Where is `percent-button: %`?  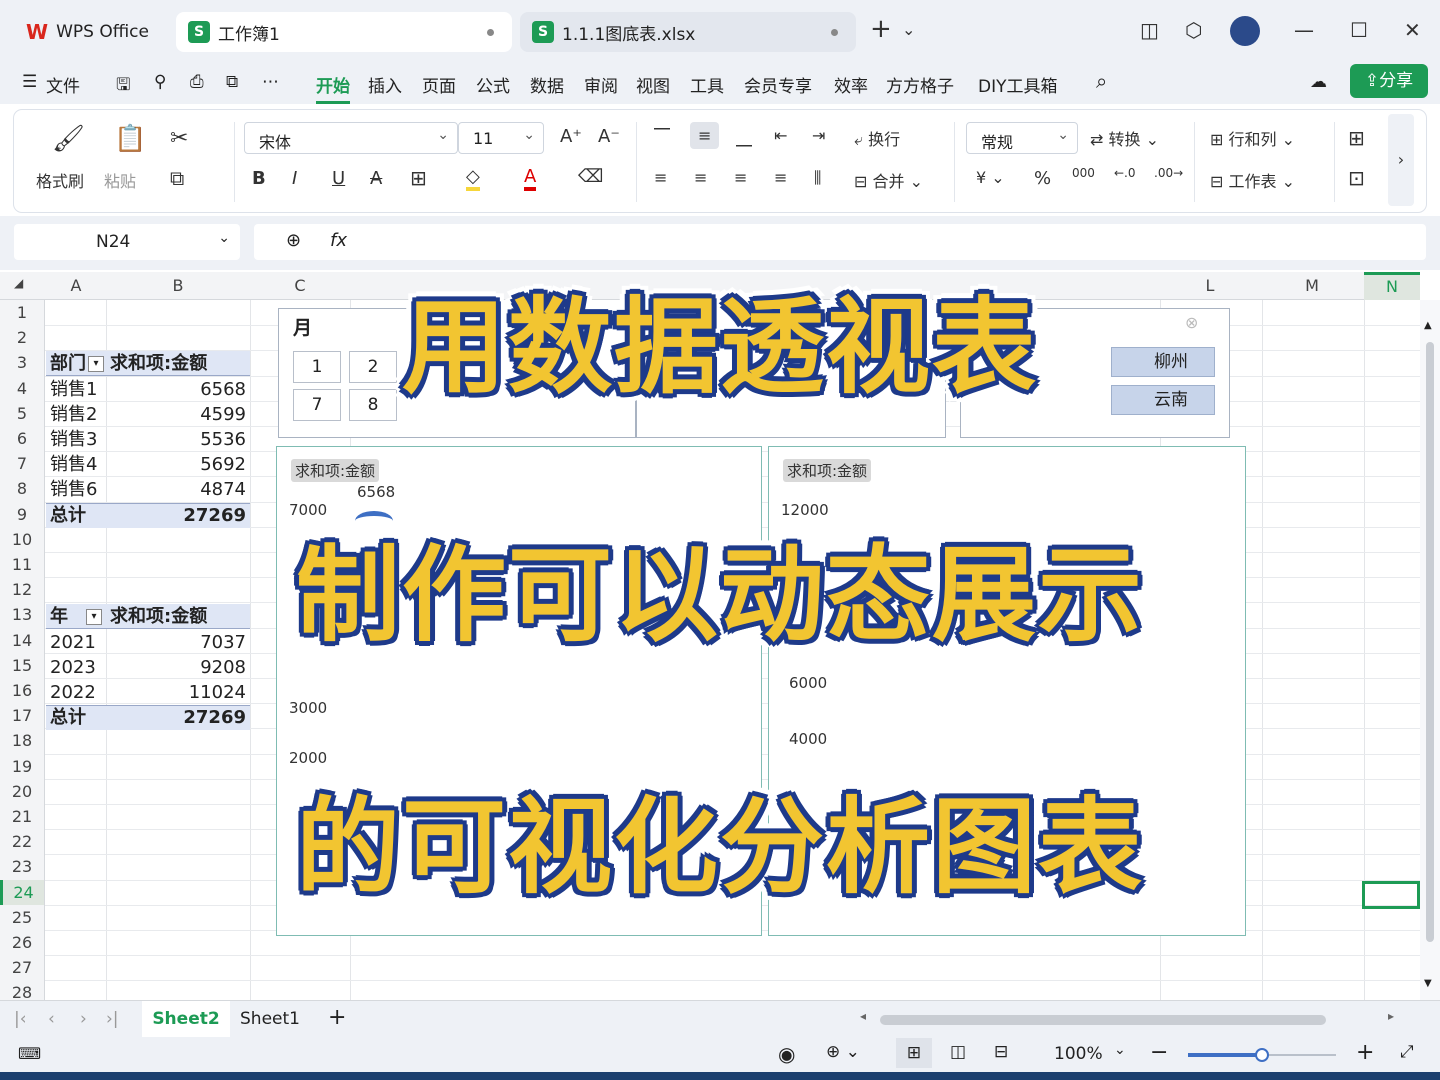 percent-button: % is located at coordinates (1042, 178).